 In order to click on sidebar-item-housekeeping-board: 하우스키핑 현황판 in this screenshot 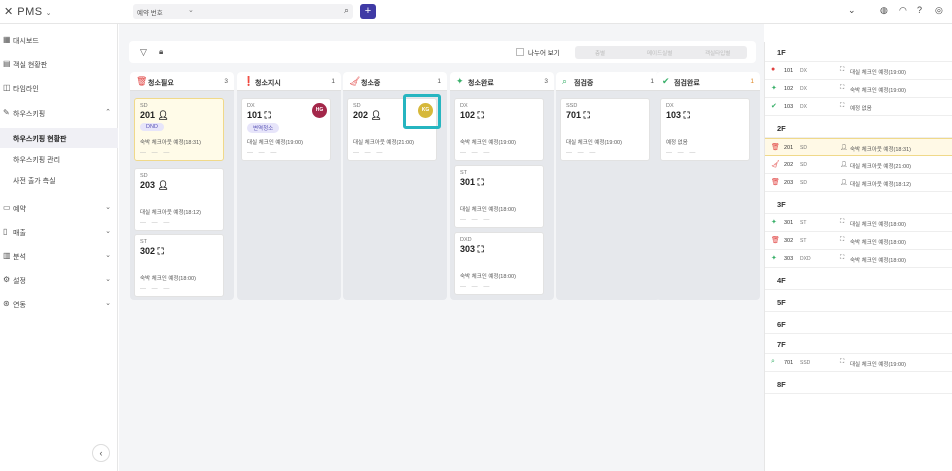, I will do `click(59, 138)`.